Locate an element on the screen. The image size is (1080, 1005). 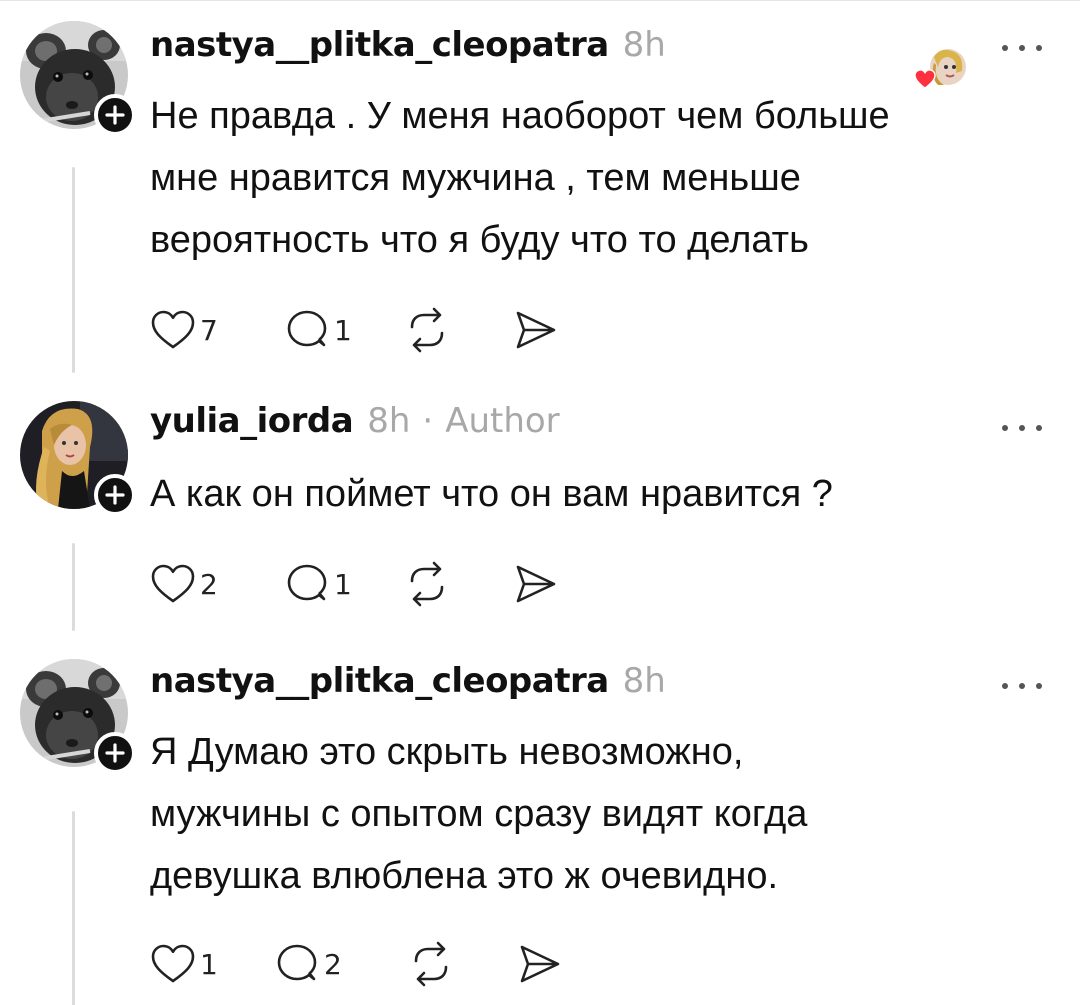
like-button: 1 is located at coordinates (212, 964).